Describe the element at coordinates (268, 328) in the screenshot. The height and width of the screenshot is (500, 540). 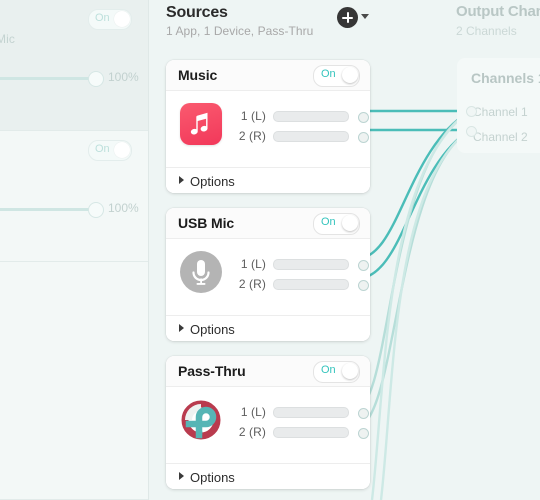
I see `source-usb-mic-options-row: Options` at that location.